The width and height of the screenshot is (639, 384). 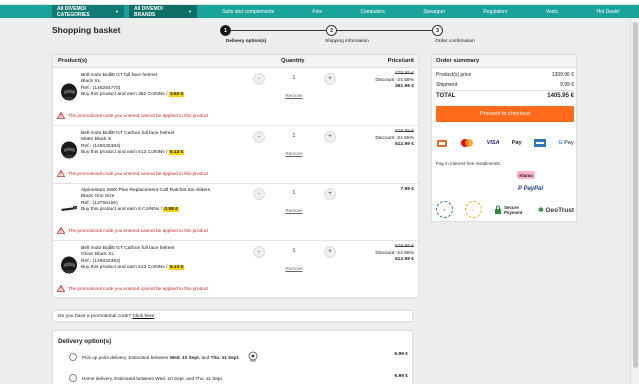 What do you see at coordinates (85, 341) in the screenshot?
I see `delivery-title: Delivery option(s)` at bounding box center [85, 341].